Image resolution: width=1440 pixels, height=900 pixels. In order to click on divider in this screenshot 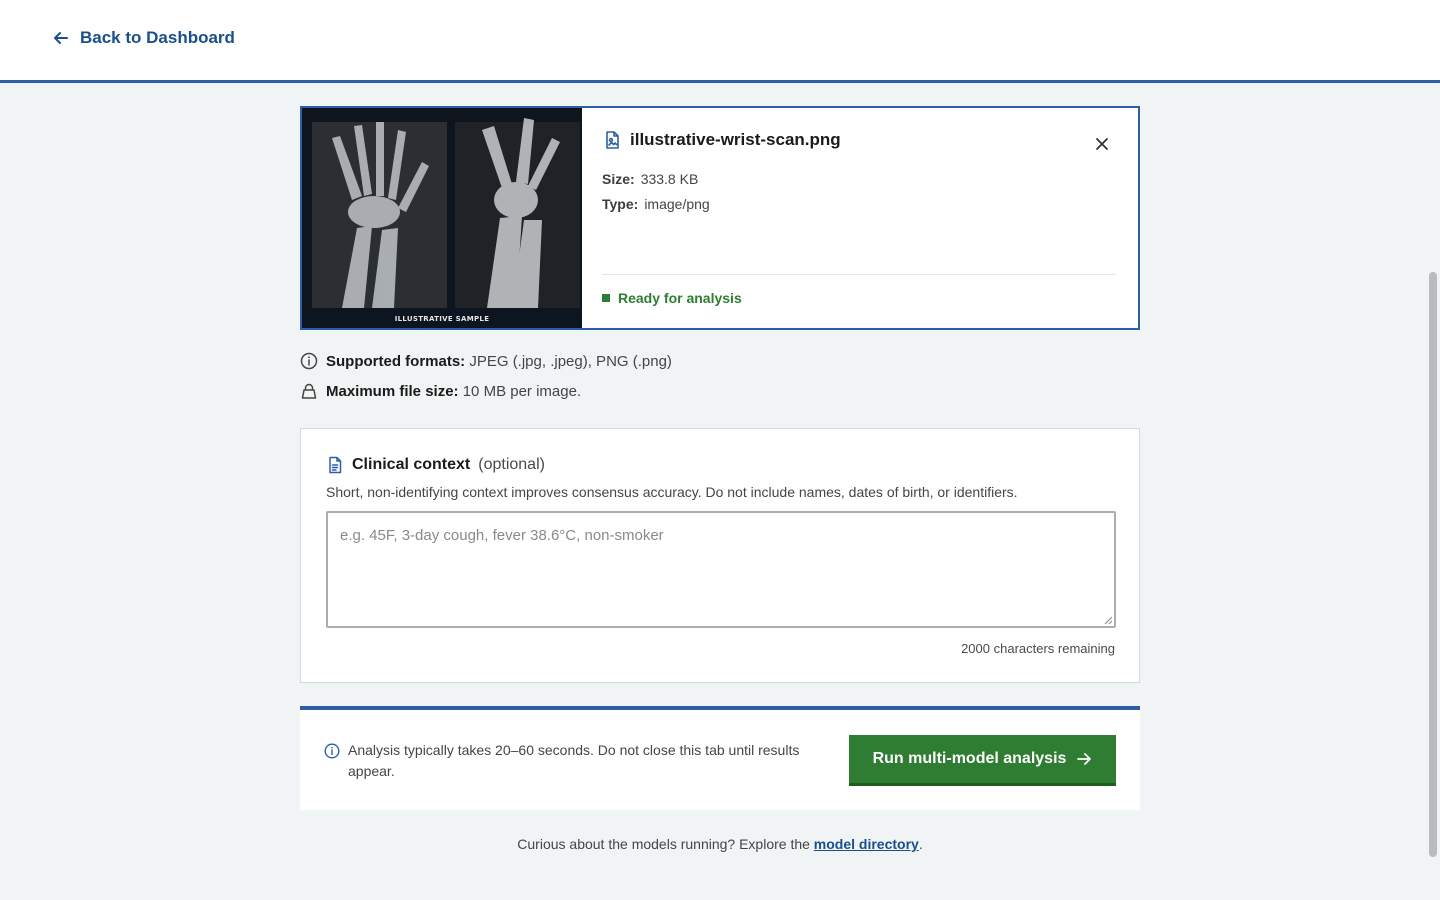, I will do `click(859, 274)`.